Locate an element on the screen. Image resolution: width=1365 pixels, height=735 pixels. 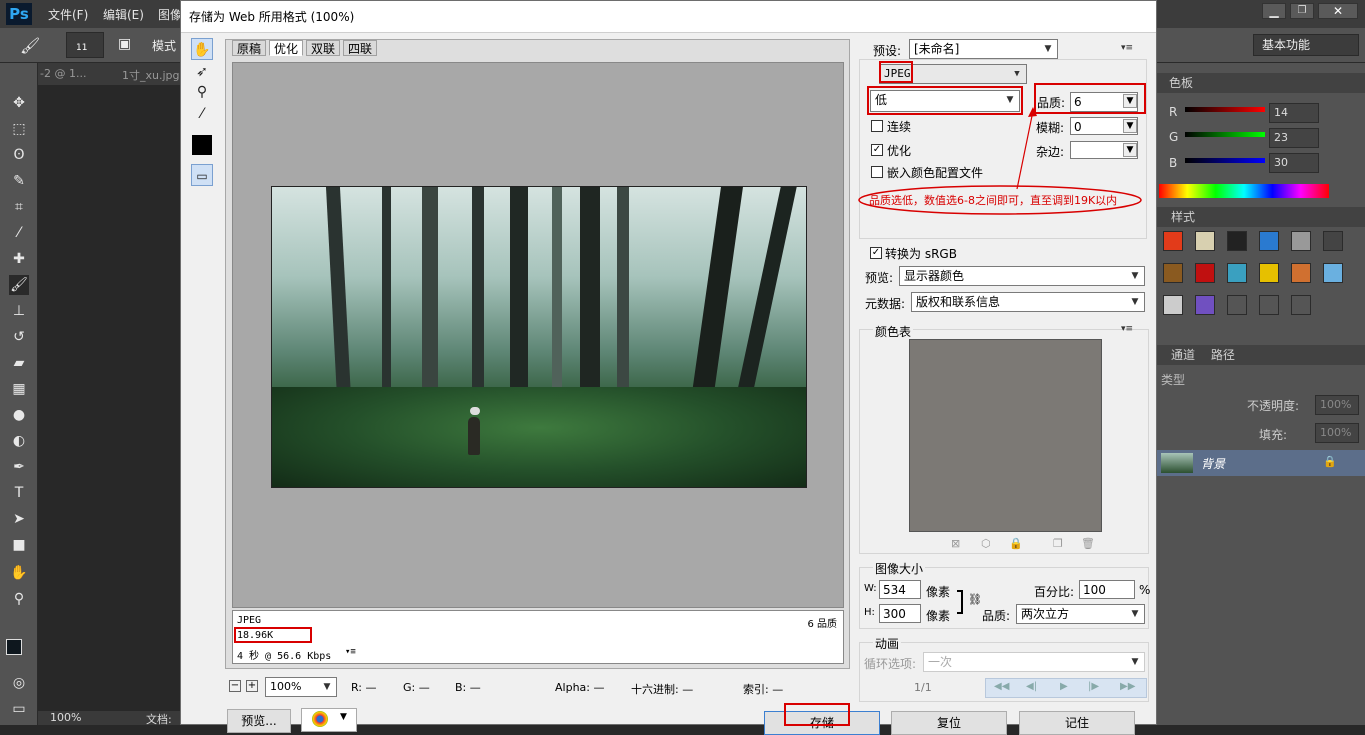
brush-tool-icon: 🖌 is located at coordinates (19, 285).